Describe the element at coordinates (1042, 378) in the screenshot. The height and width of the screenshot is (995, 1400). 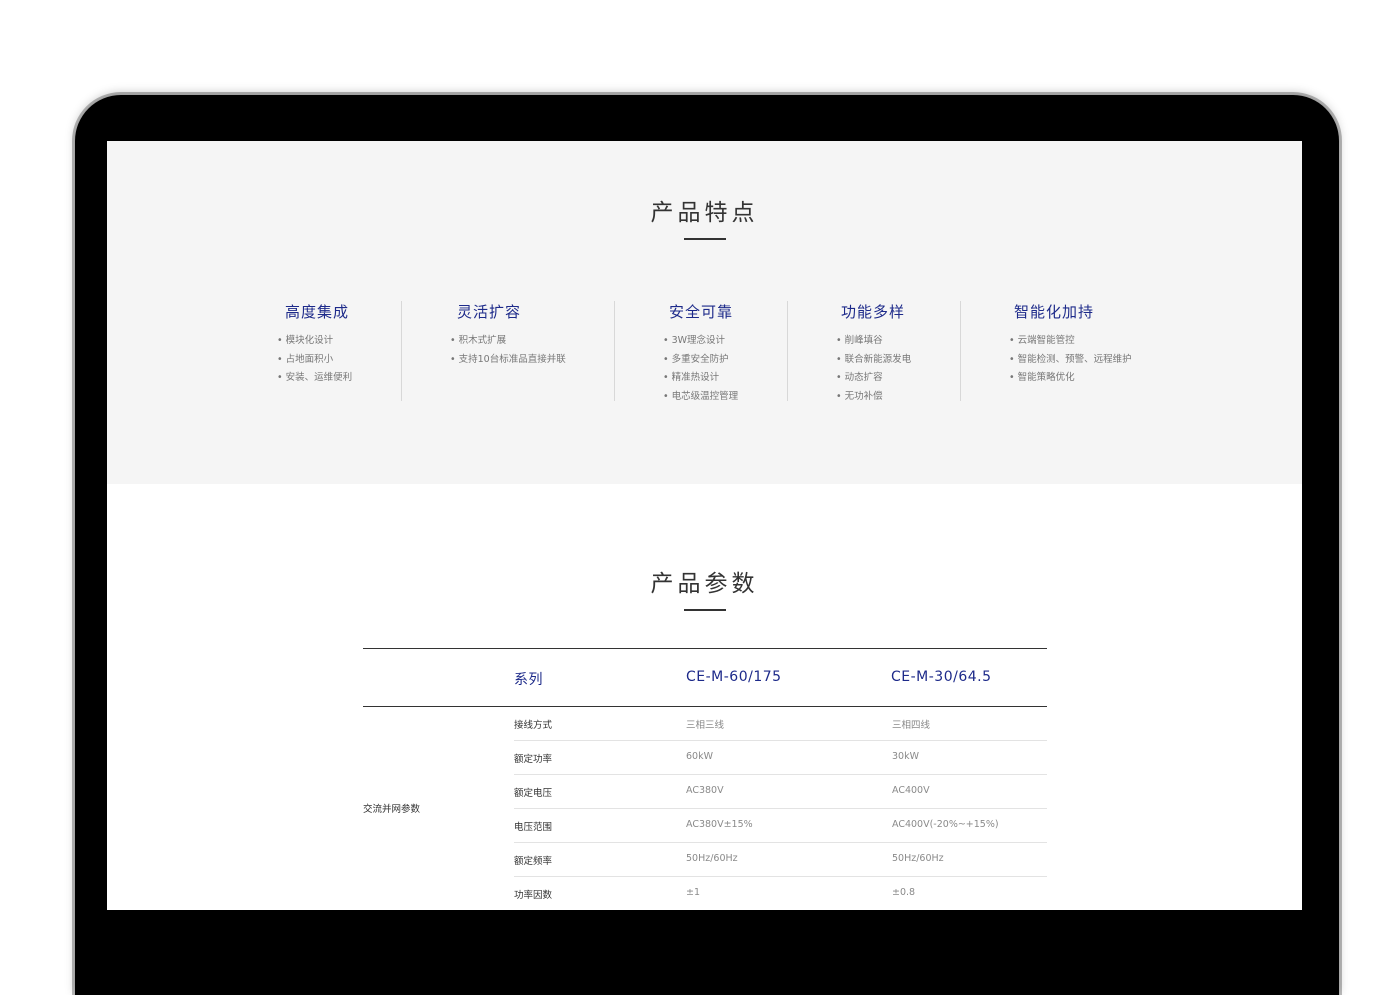
I see `feature-item: • 智能策略优化` at that location.